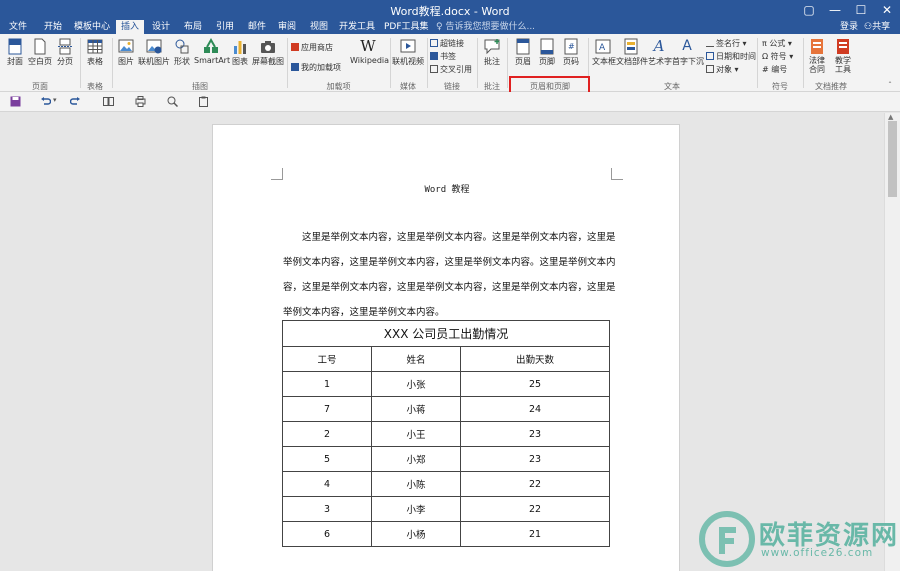 The image size is (900, 571). What do you see at coordinates (416, 434) in the screenshot?
I see `table-cell: 小王` at bounding box center [416, 434].